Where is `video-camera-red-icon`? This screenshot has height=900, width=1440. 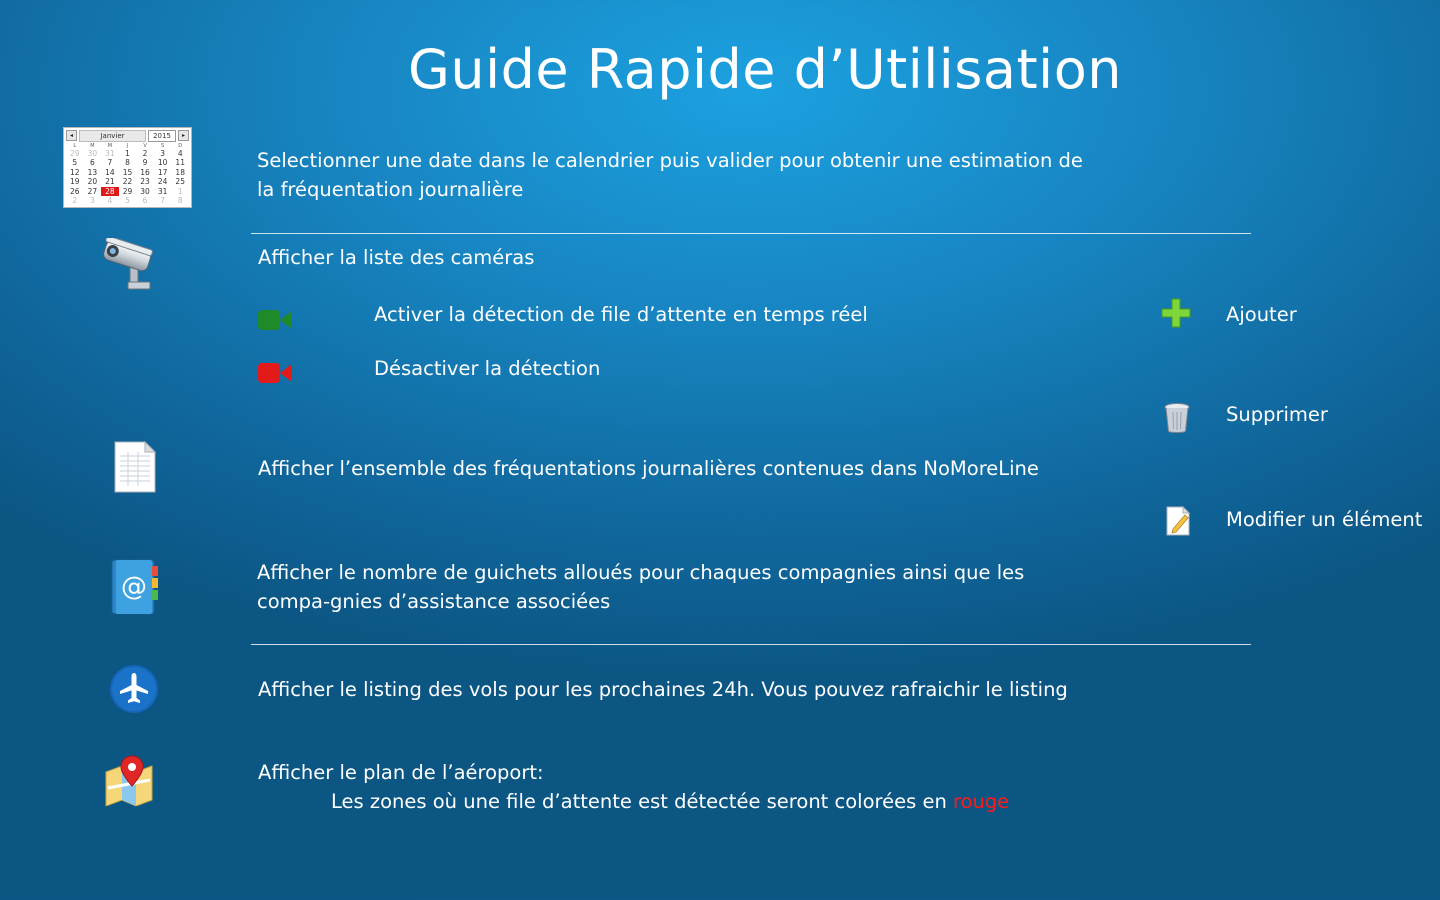
video-camera-red-icon is located at coordinates (275, 375).